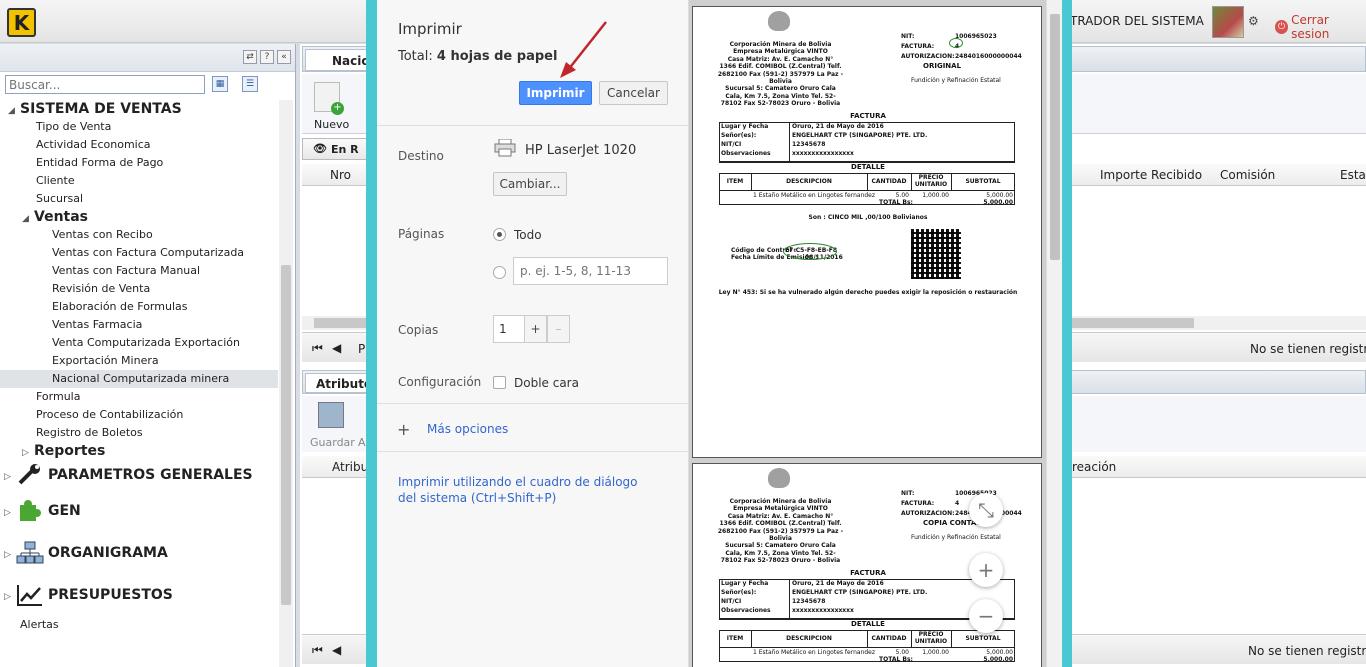  Describe the element at coordinates (1307, 651) in the screenshot. I see `no-records-text-2: No se tienen registros` at that location.